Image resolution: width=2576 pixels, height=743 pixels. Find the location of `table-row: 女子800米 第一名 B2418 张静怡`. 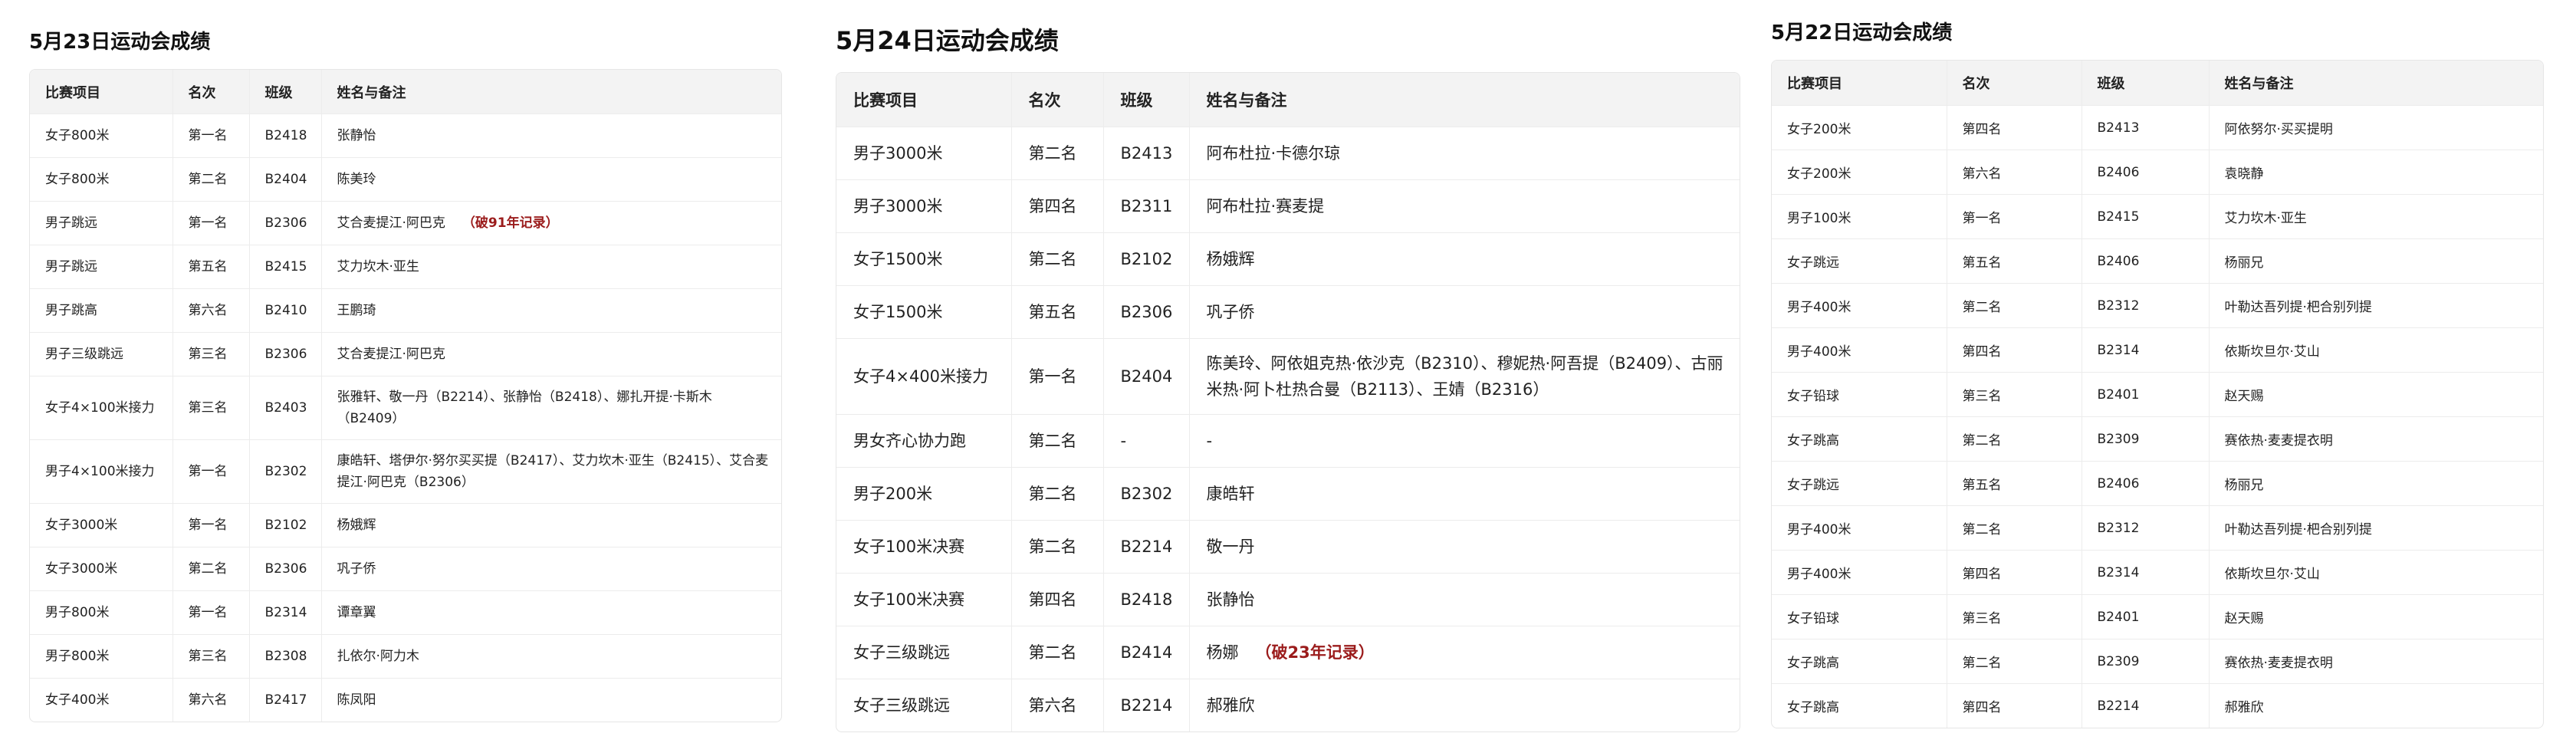

table-row: 女子800米 第一名 B2418 张静怡 is located at coordinates (406, 135).